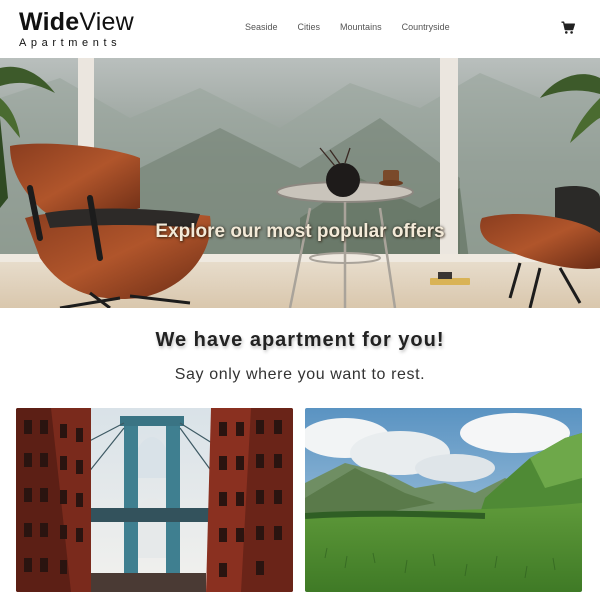 This screenshot has width=600, height=600. I want to click on logo-wordmark: WideView, so click(76, 22).